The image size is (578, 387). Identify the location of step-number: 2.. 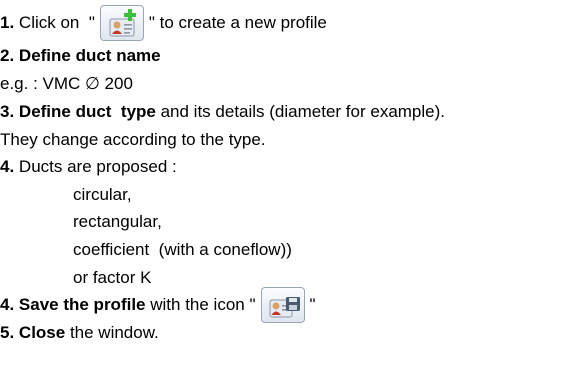
(7, 55).